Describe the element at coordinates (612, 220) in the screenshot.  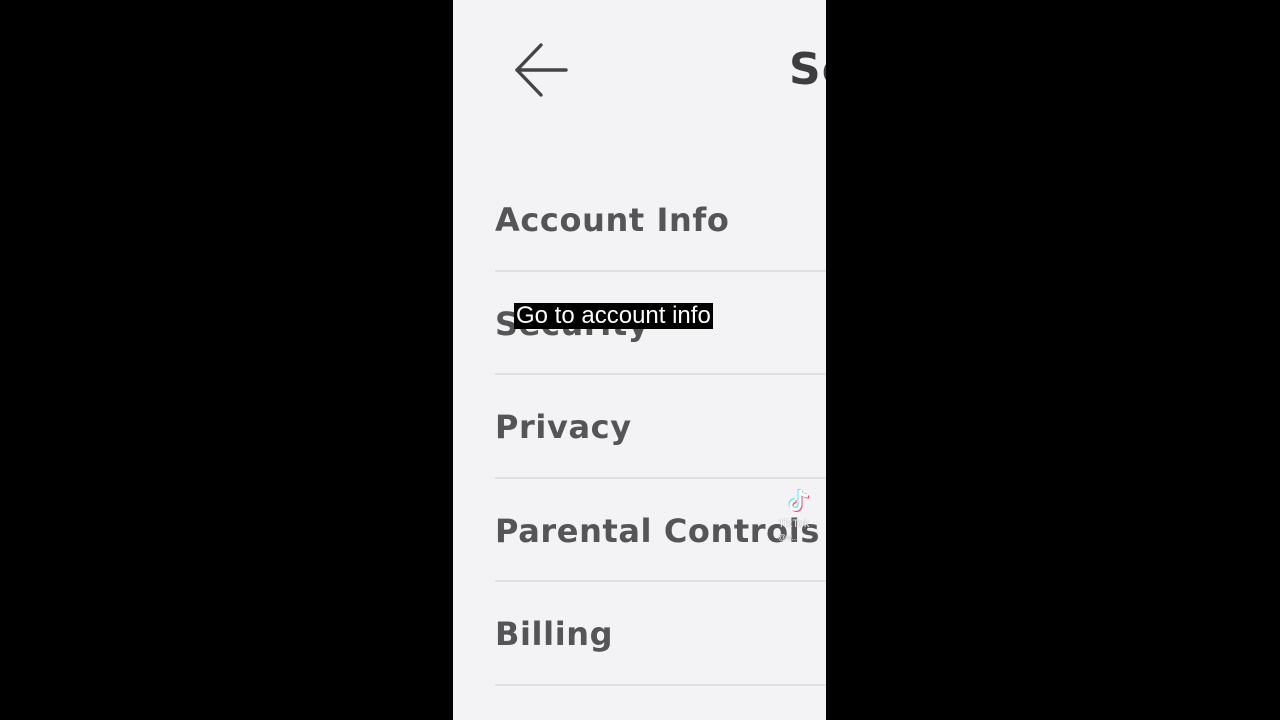
I see `settings-item-label: Account Info` at that location.